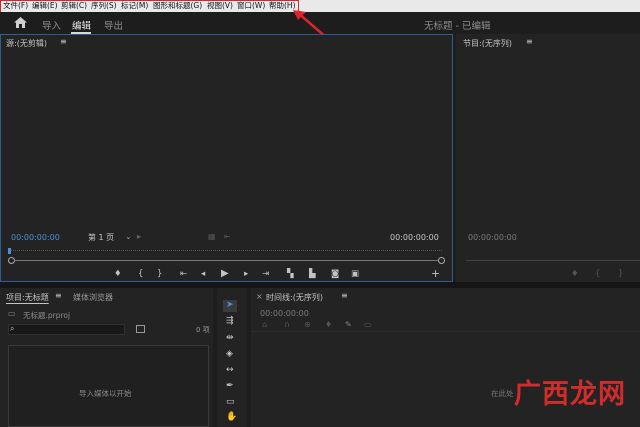 This screenshot has height=427, width=640. What do you see at coordinates (20, 22) in the screenshot?
I see `home-icon` at bounding box center [20, 22].